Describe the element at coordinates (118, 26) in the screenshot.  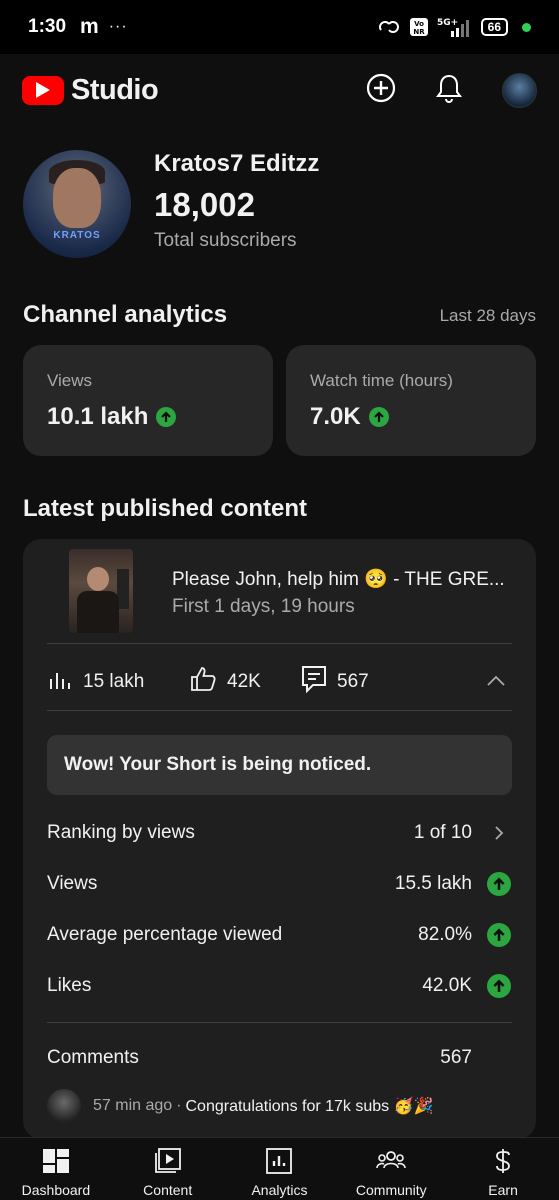
I see `more-notifications-icon: ···` at that location.